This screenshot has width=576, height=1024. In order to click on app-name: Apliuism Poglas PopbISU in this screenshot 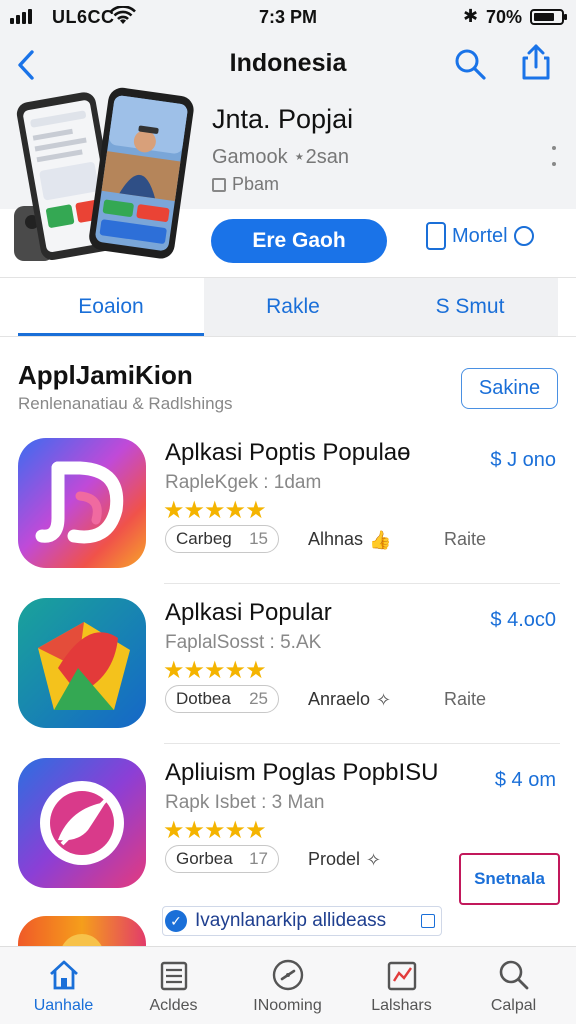, I will do `click(302, 772)`.